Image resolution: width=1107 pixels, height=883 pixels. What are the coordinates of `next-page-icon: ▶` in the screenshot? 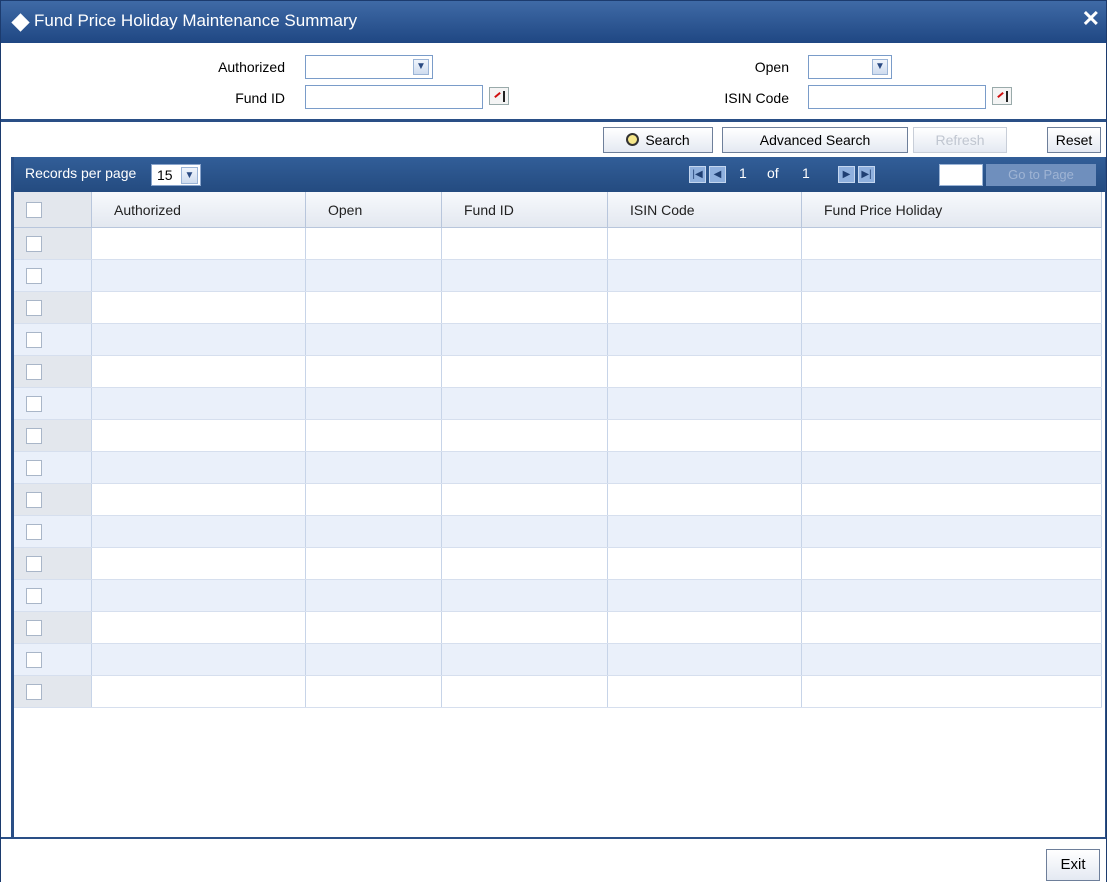 It's located at (846, 174).